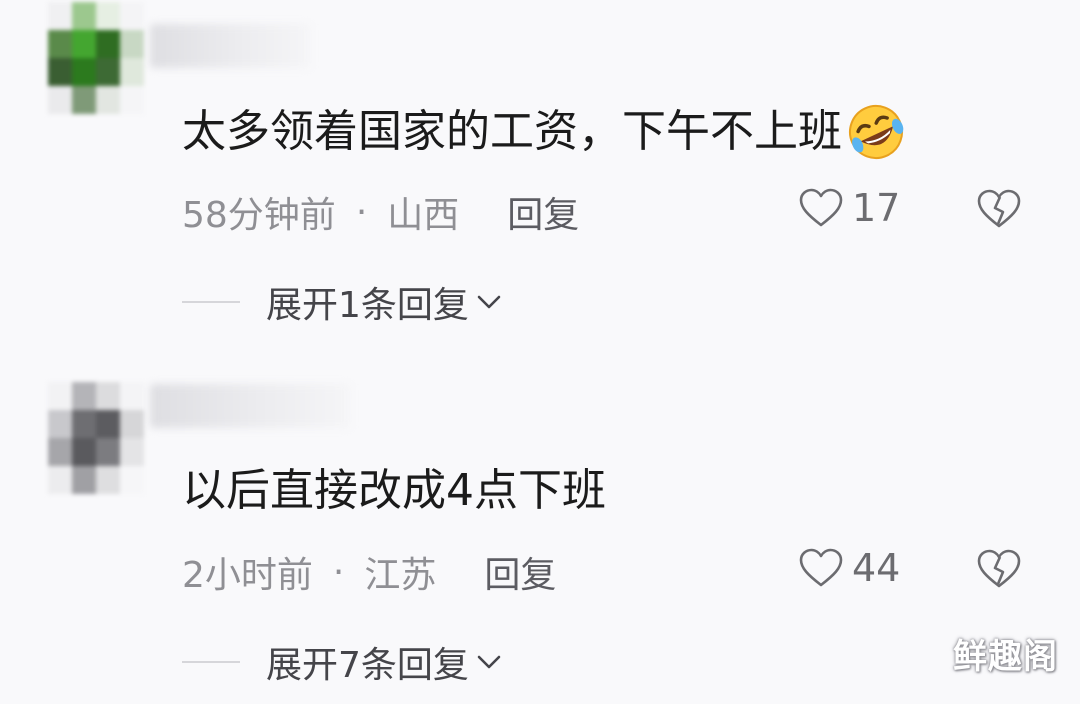  What do you see at coordinates (1005, 657) in the screenshot?
I see `watermark: 鲜趣阁` at bounding box center [1005, 657].